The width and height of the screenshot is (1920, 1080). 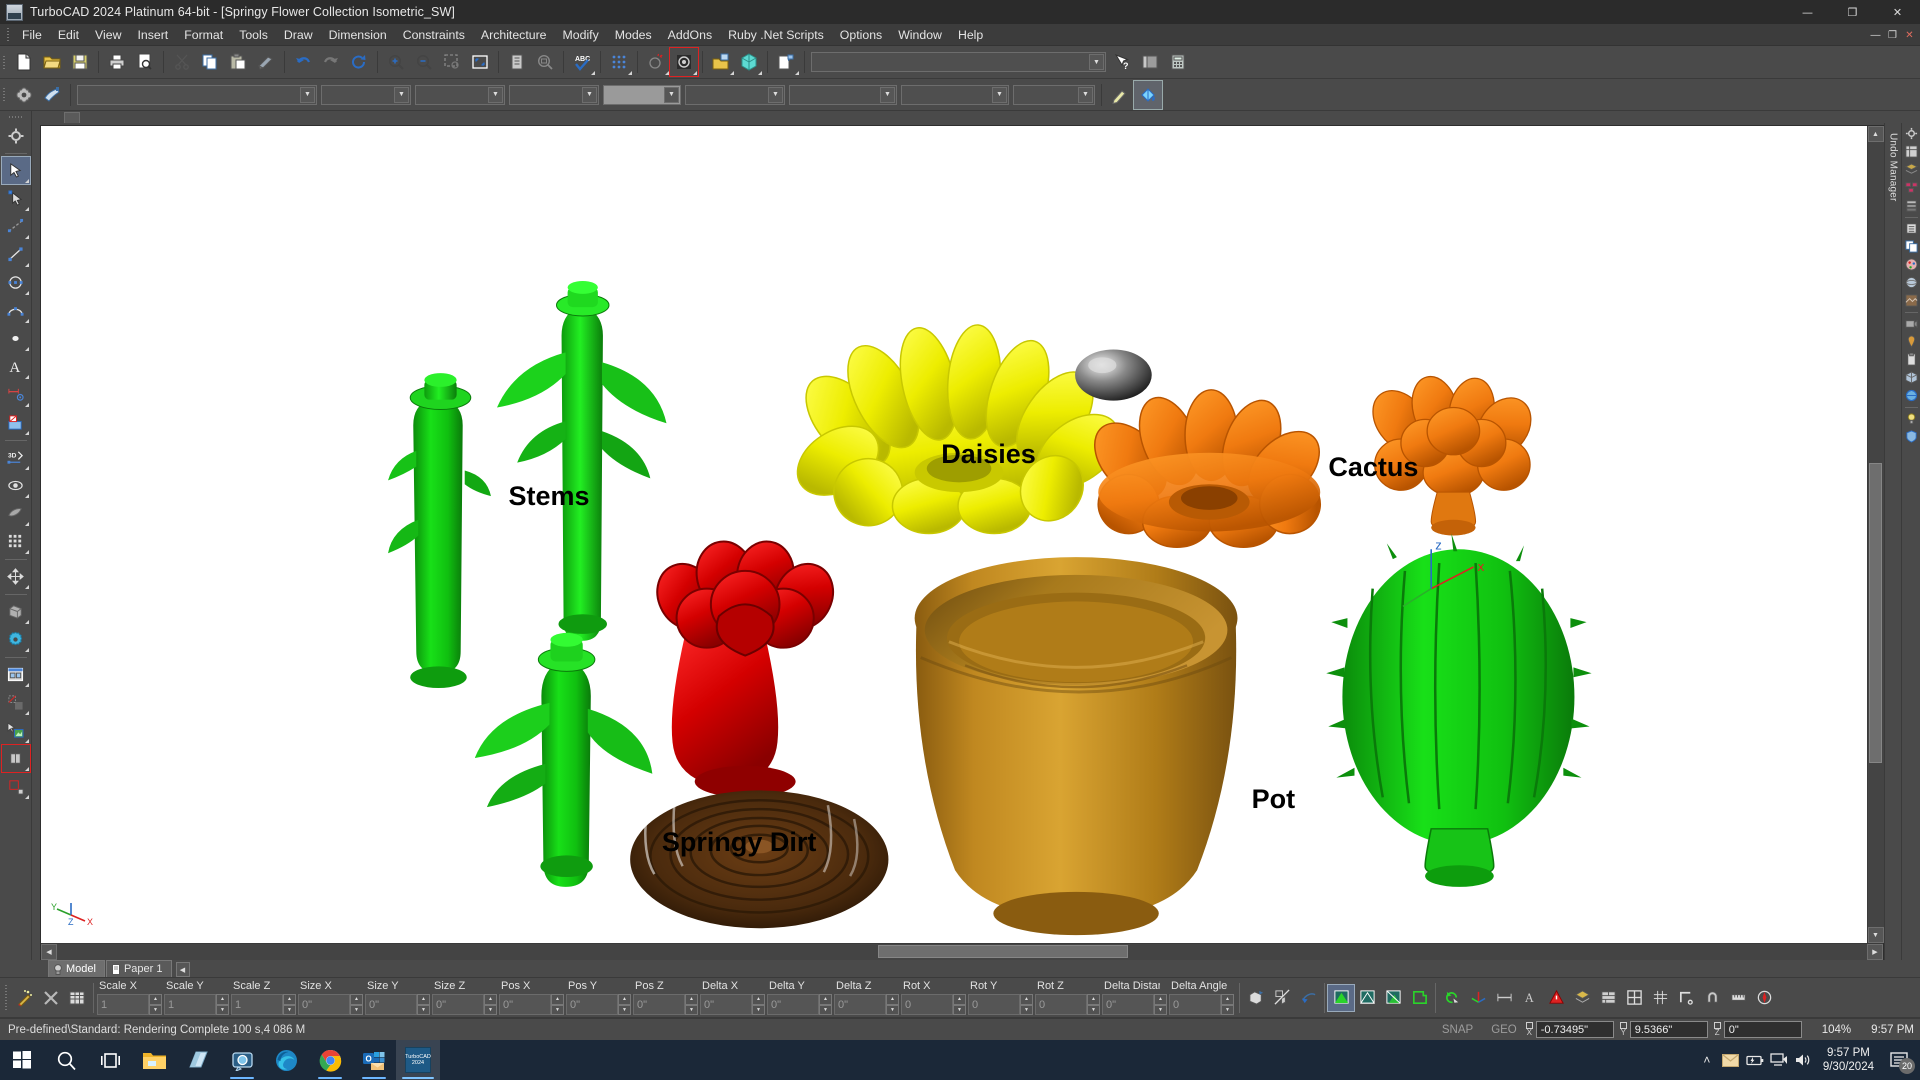 What do you see at coordinates (203, 35) in the screenshot?
I see `menu-format: Format` at bounding box center [203, 35].